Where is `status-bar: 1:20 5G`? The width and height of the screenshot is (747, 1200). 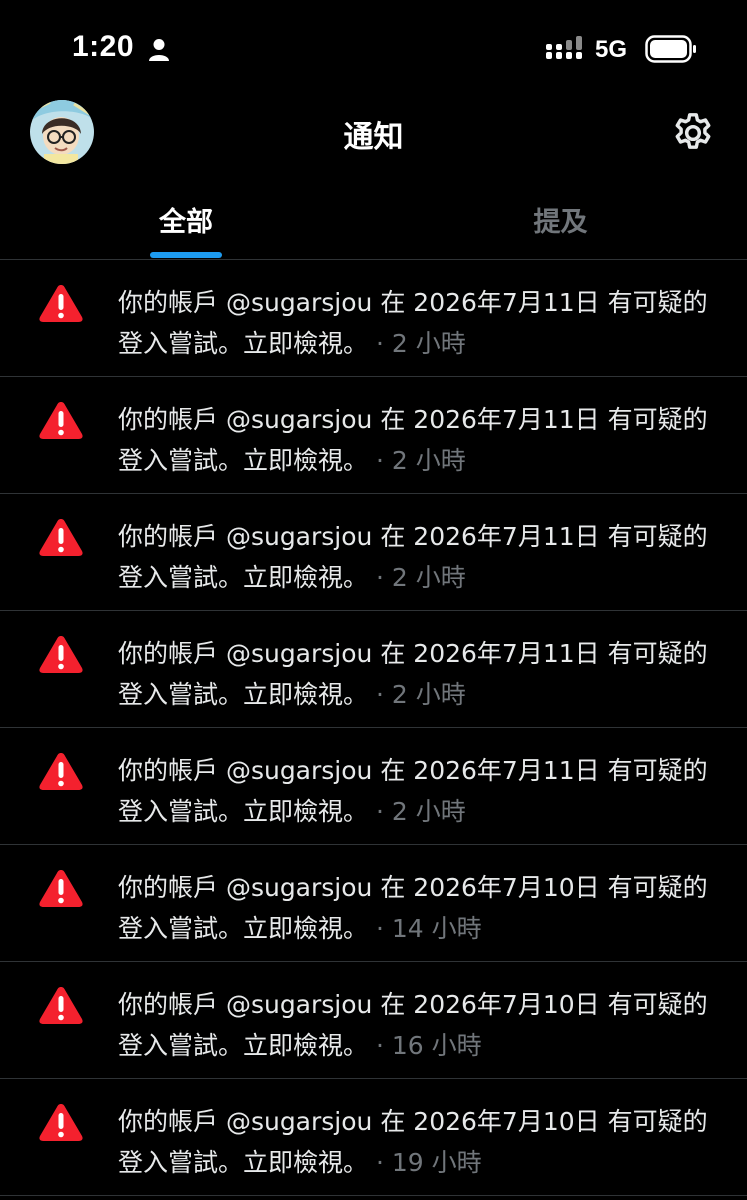 status-bar: 1:20 5G is located at coordinates (373, 50).